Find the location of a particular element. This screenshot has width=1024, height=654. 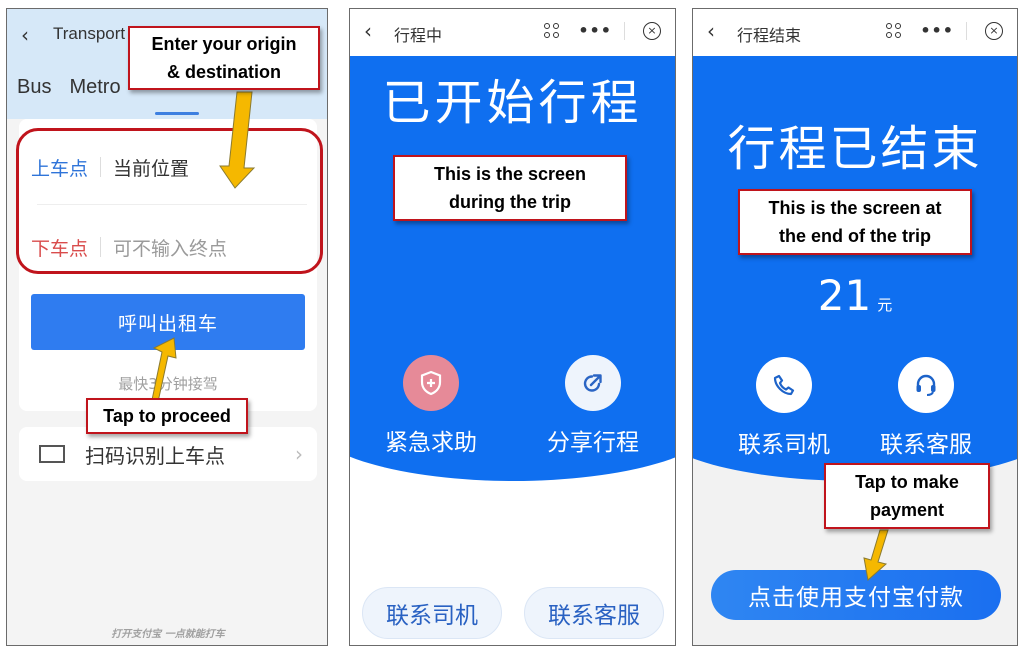

callout-line: & destination is located at coordinates (223, 72).